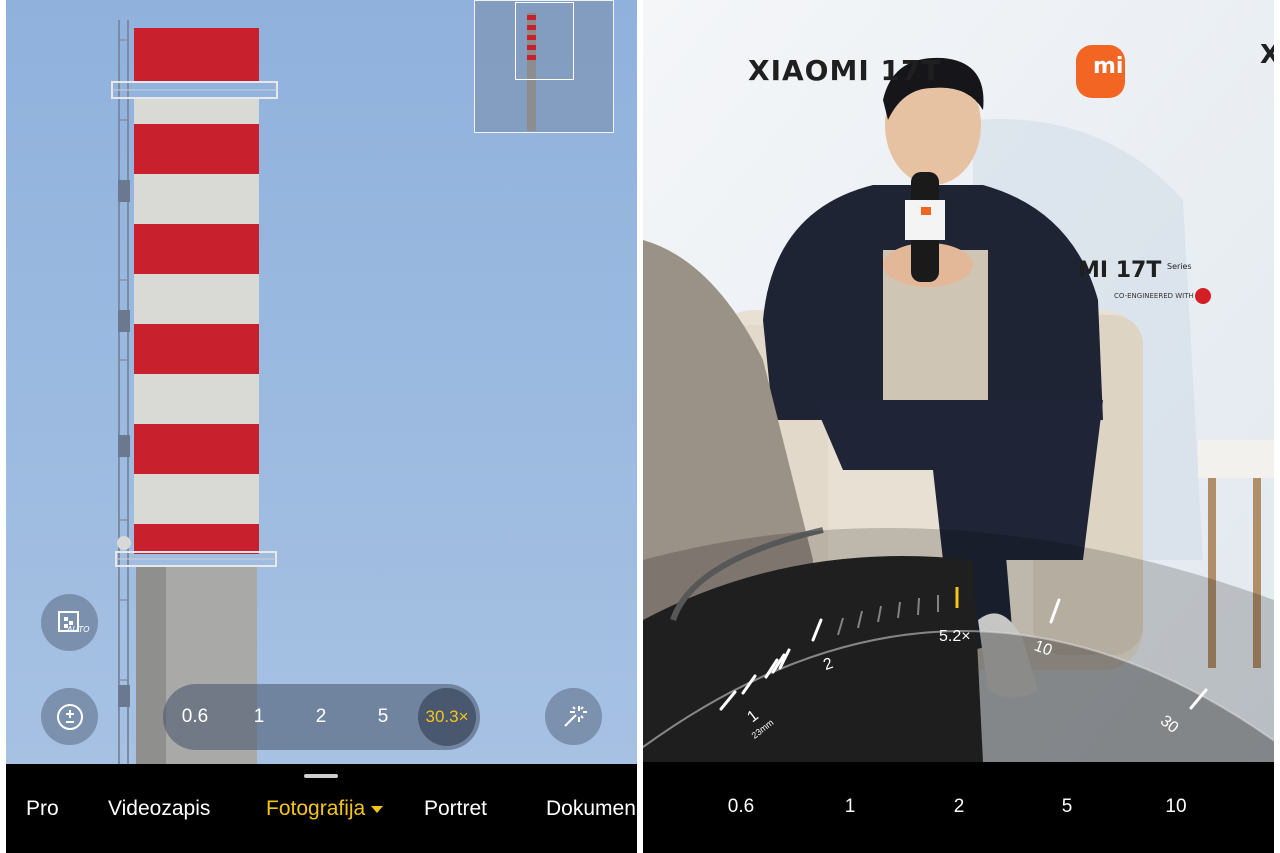 This screenshot has width=1280, height=853. What do you see at coordinates (455, 809) in the screenshot?
I see `mode-portret: Portret` at bounding box center [455, 809].